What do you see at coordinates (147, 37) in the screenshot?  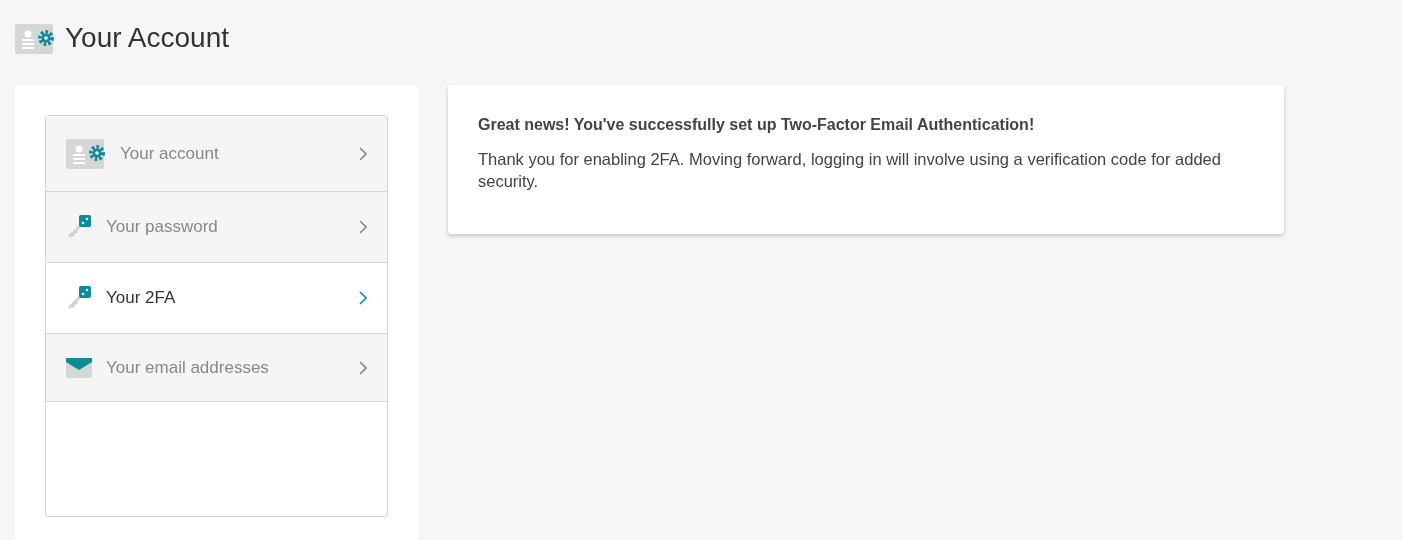 I see `page-title: Your Account` at bounding box center [147, 37].